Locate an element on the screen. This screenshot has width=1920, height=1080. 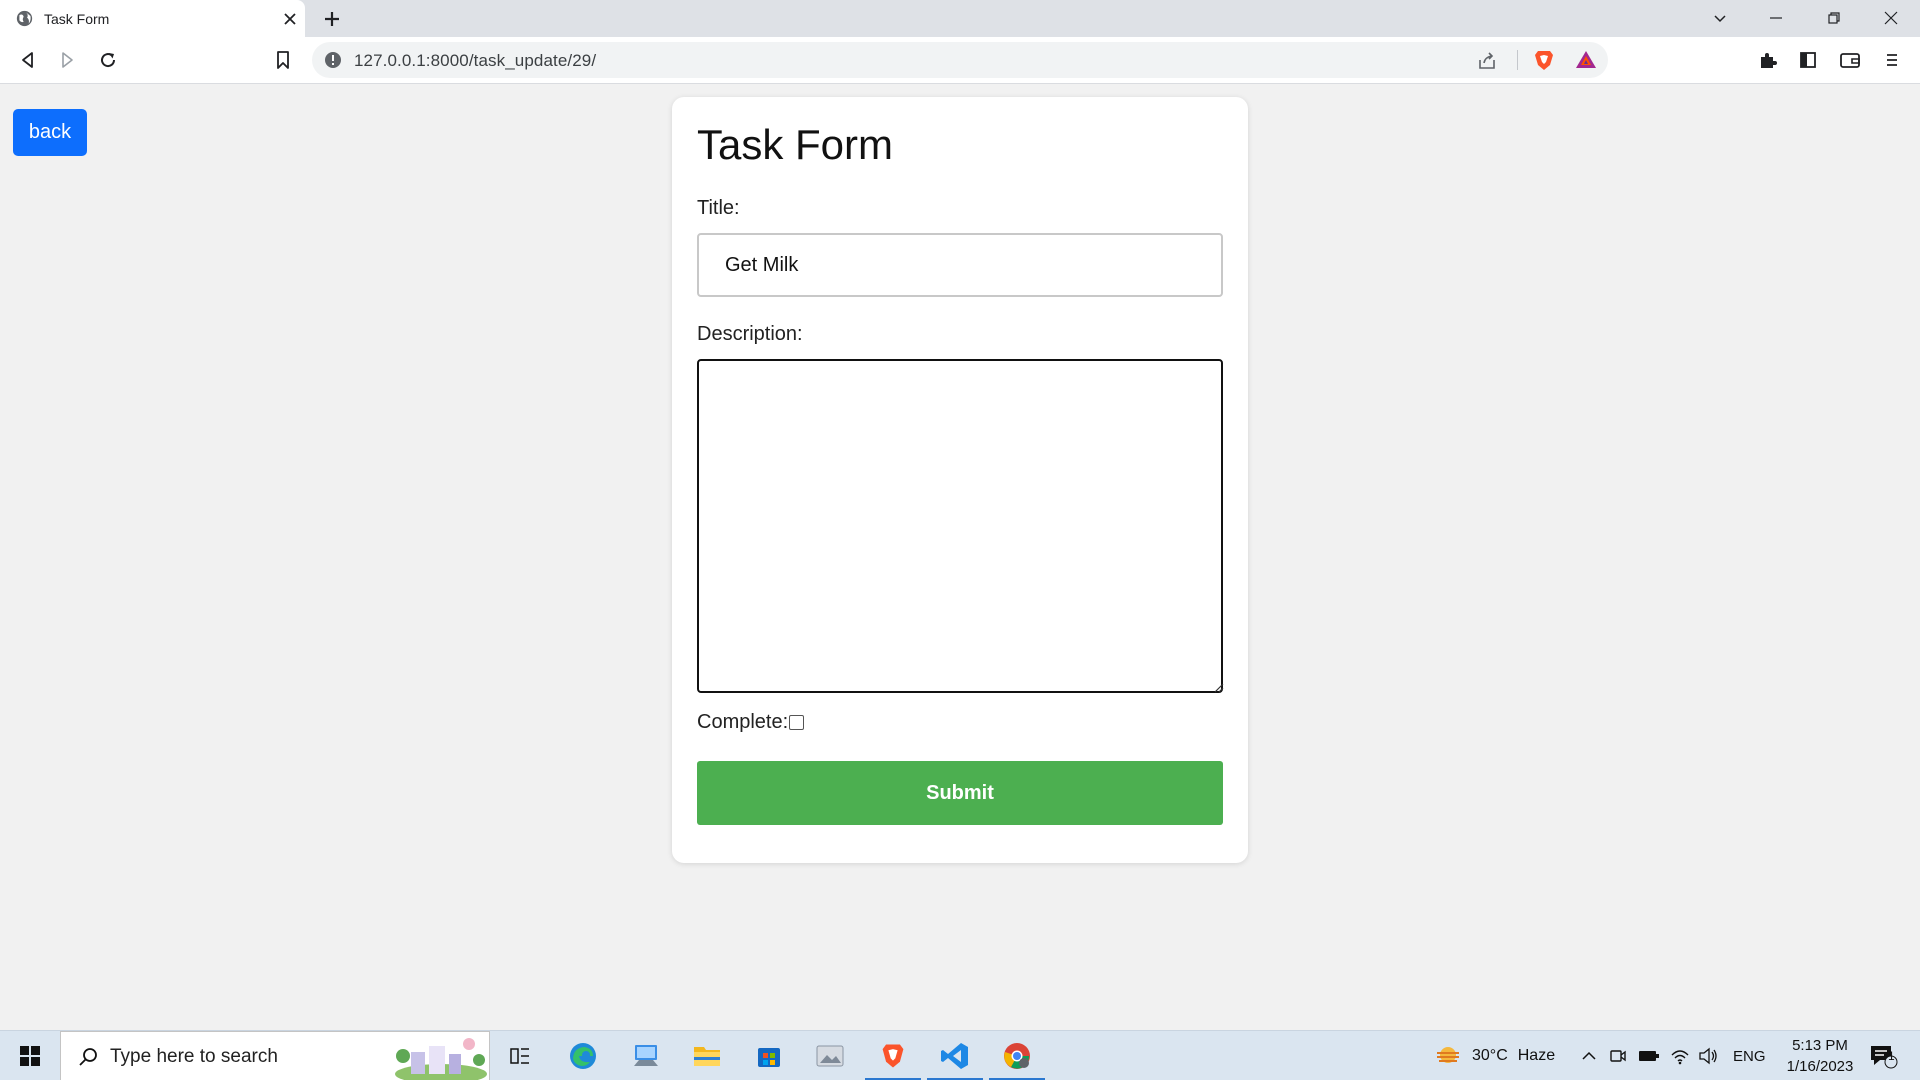
reload-icon is located at coordinates (108, 60).